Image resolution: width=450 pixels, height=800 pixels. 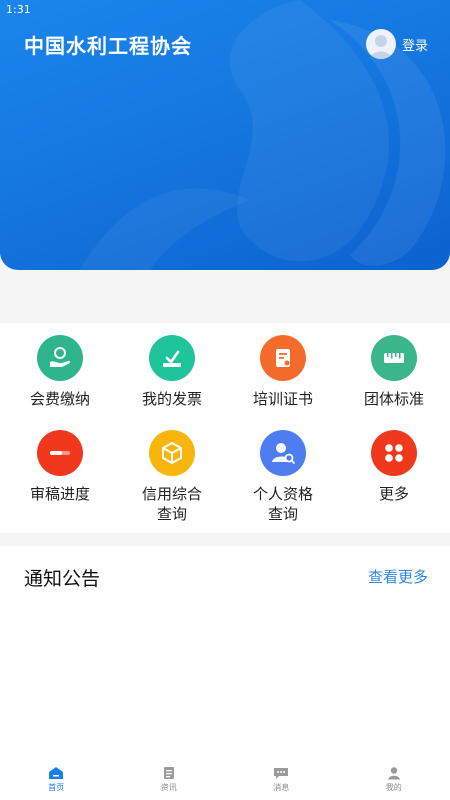 What do you see at coordinates (56, 773) in the screenshot?
I see `home-icon` at bounding box center [56, 773].